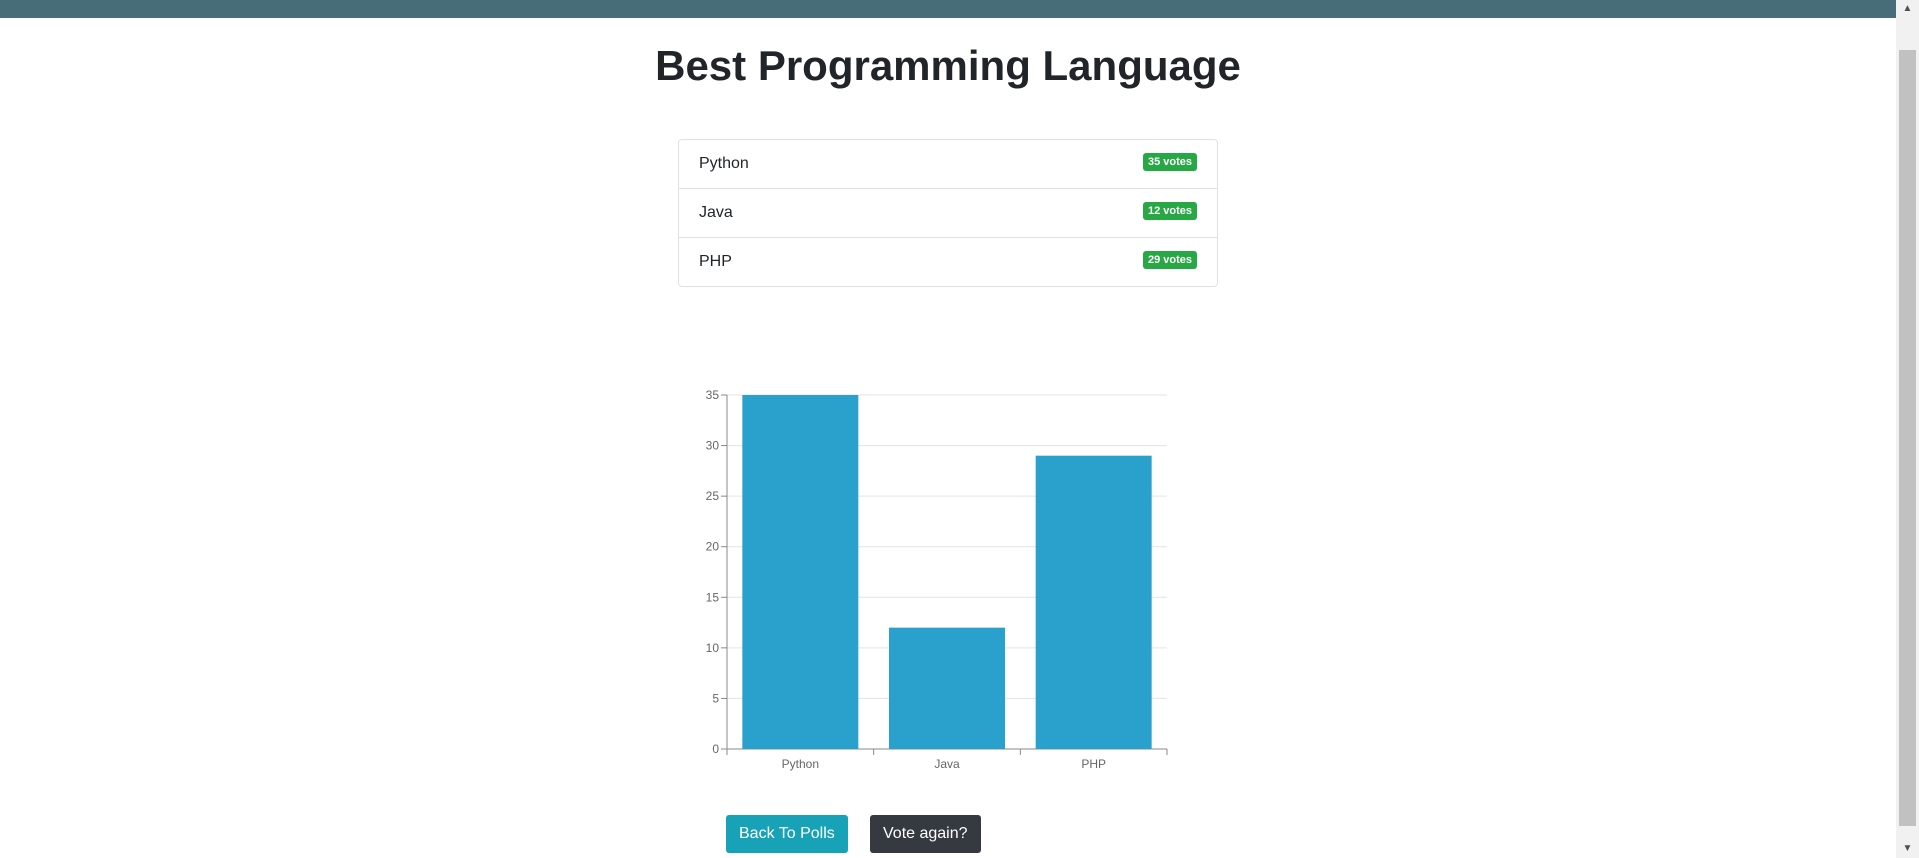  I want to click on vote-again-button: Vote again?, so click(925, 834).